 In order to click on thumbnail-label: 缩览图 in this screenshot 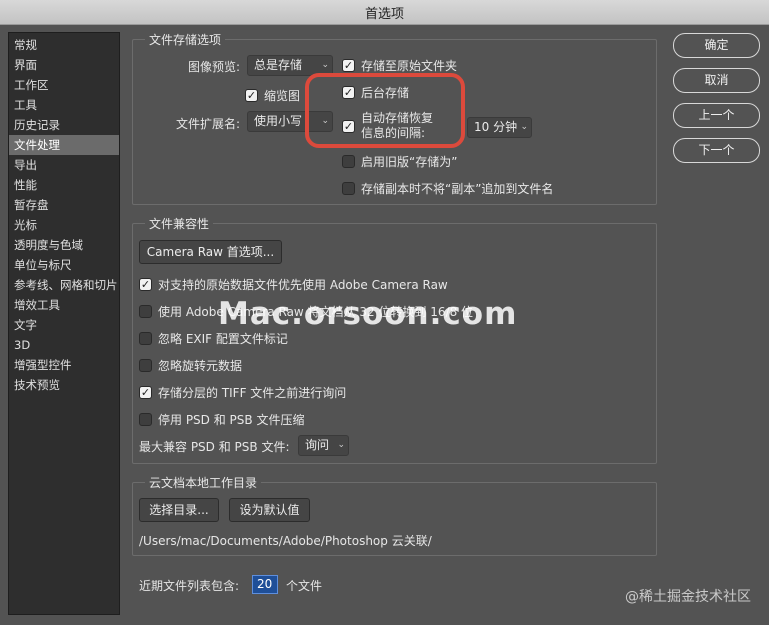, I will do `click(282, 96)`.